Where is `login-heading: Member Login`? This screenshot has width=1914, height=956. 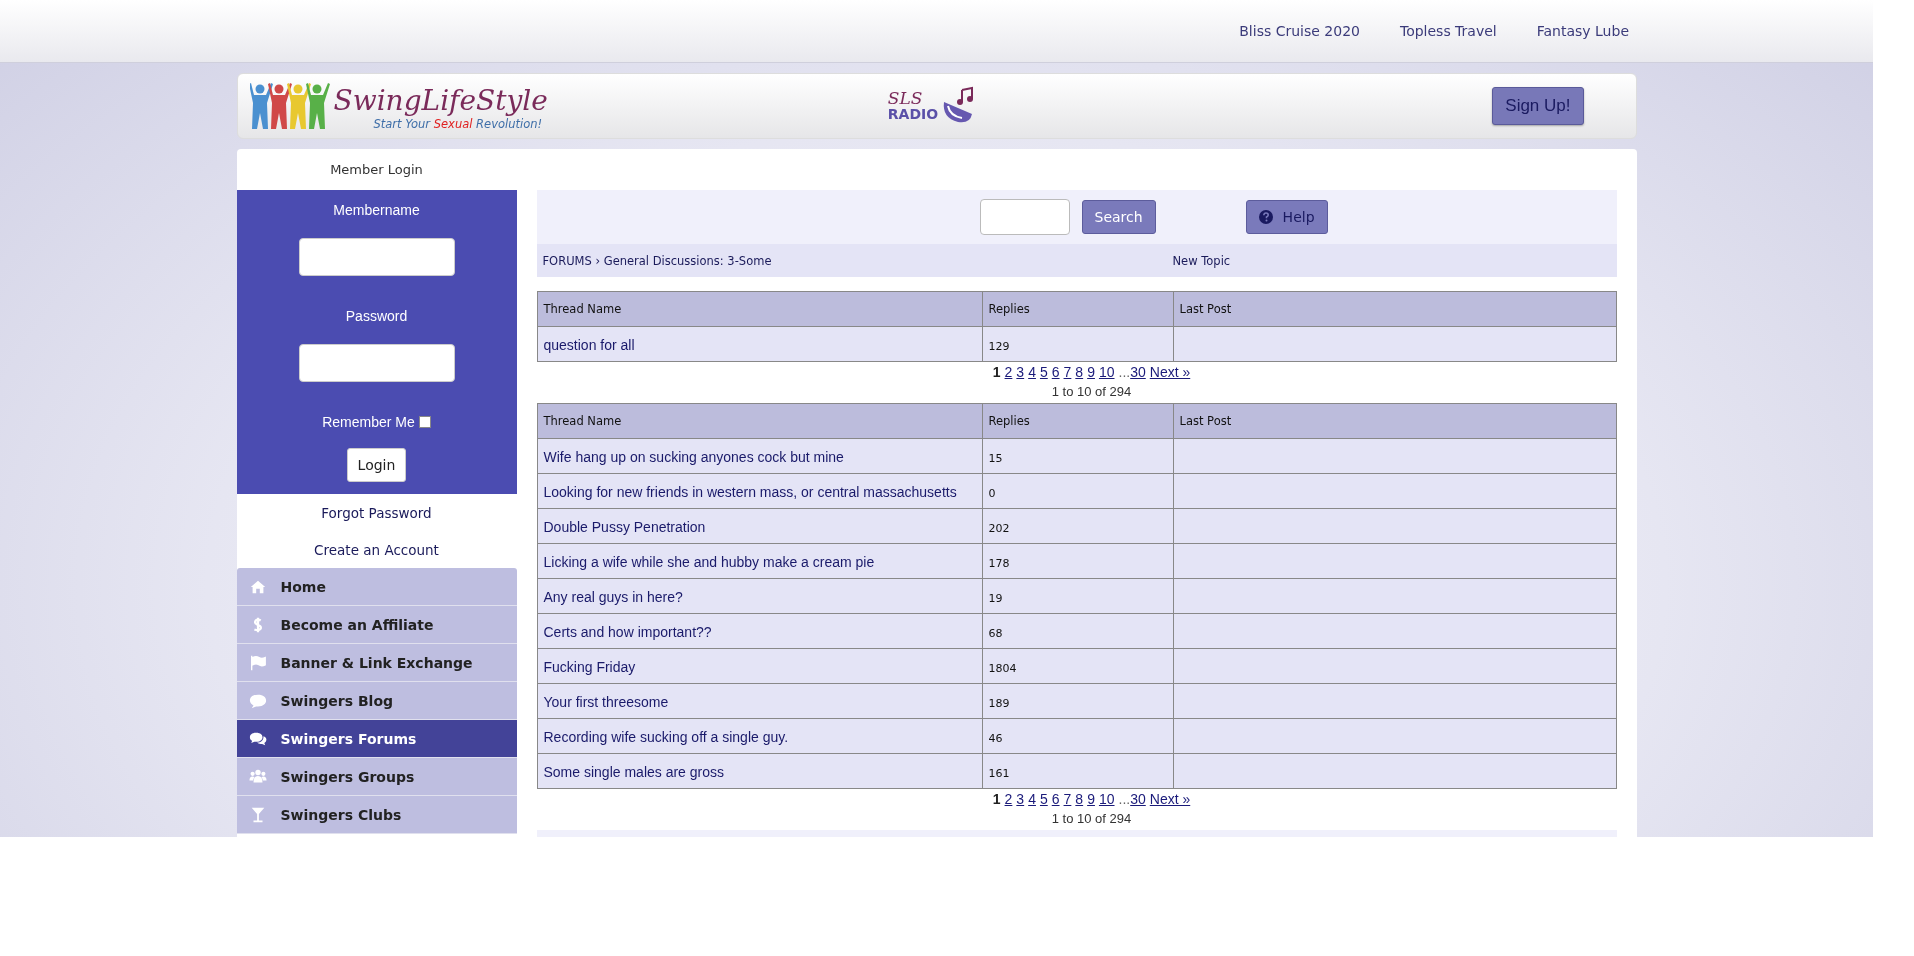 login-heading: Member Login is located at coordinates (376, 170).